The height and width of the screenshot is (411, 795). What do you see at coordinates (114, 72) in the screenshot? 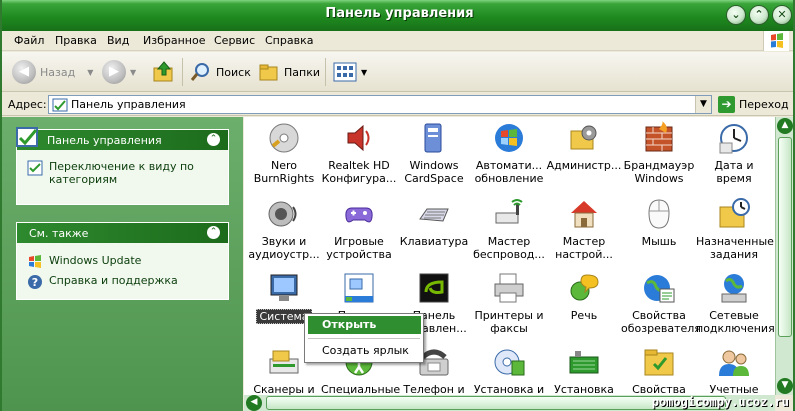
I see `forward-arrow-icon: ▶` at bounding box center [114, 72].